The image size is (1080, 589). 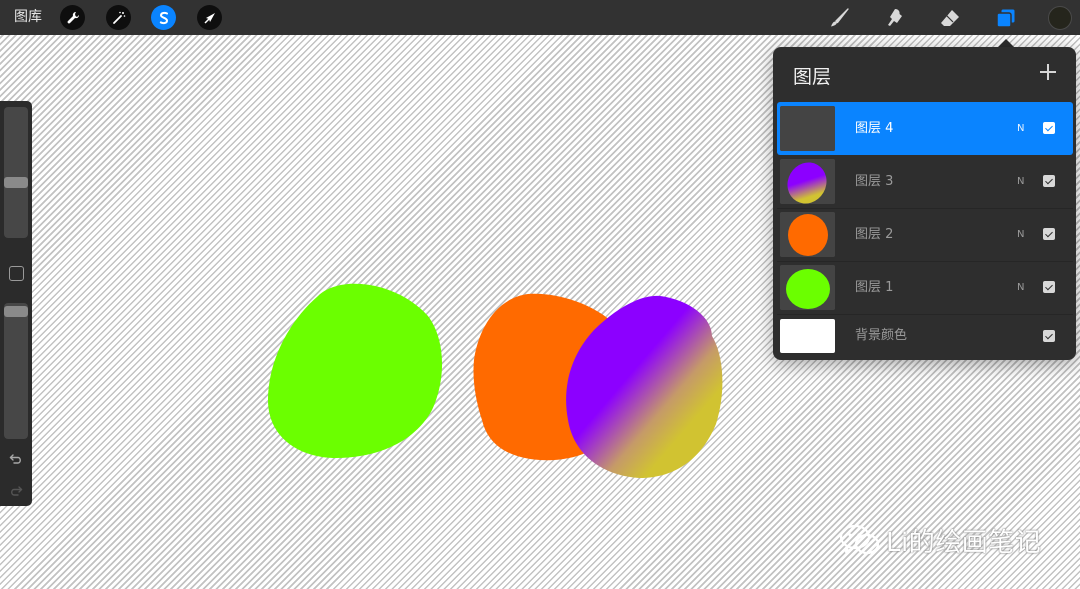 I want to click on selection-s-icon, so click(x=163, y=17).